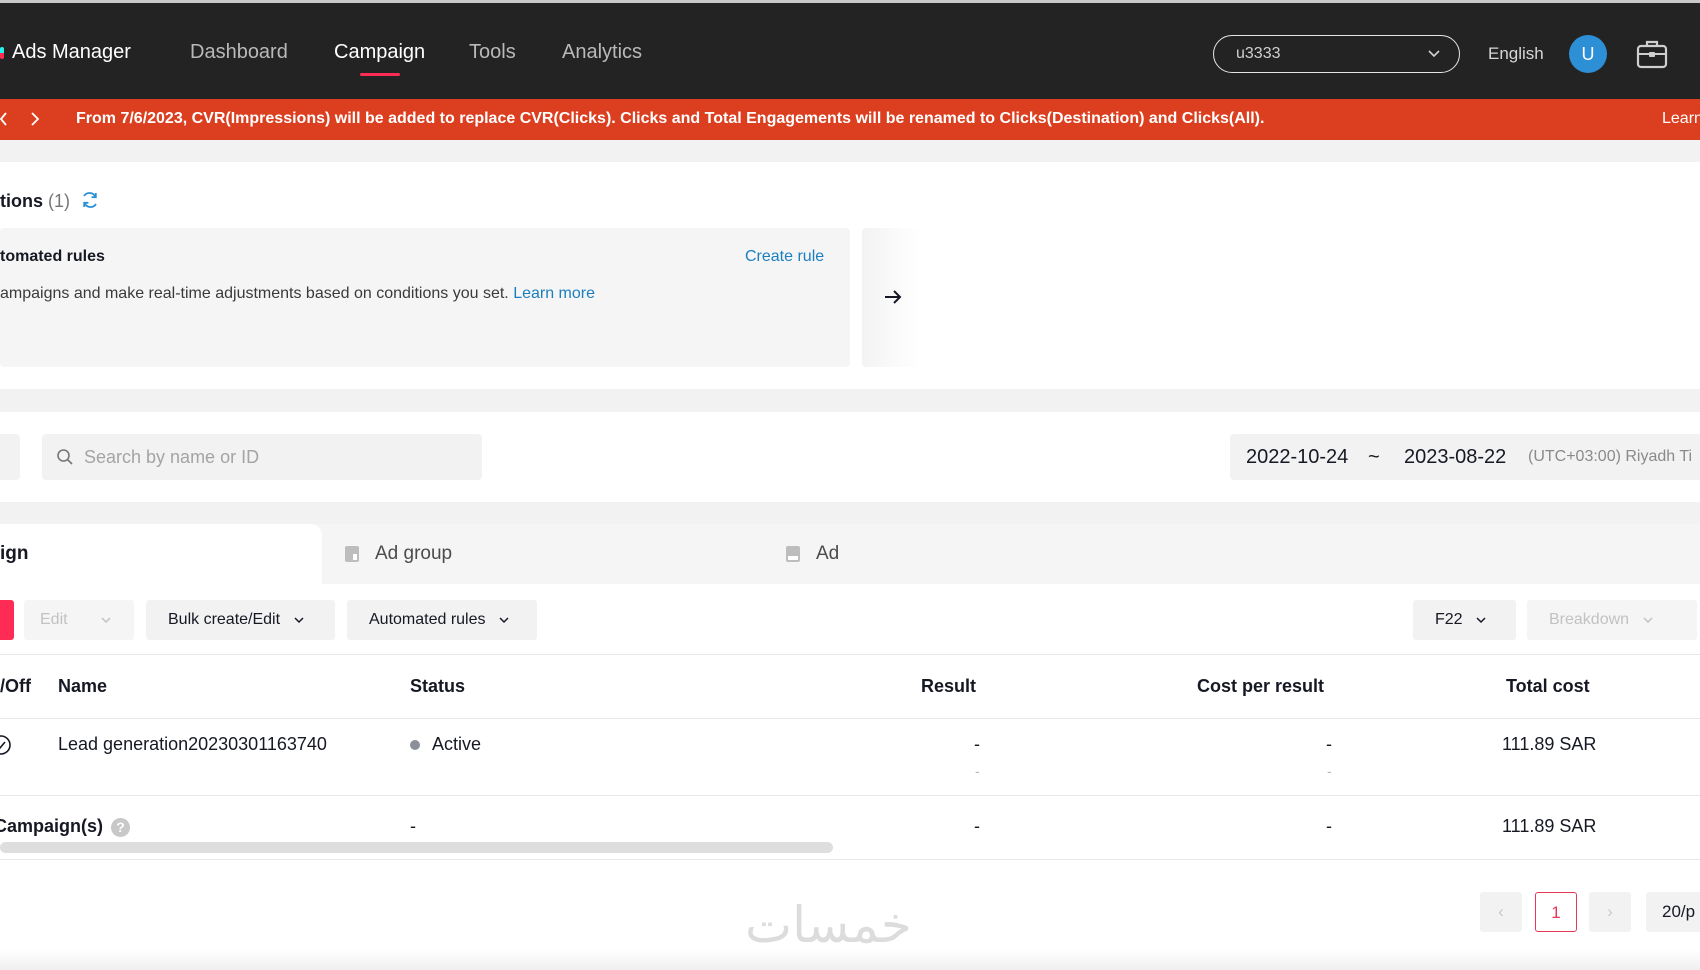  What do you see at coordinates (82, 686) in the screenshot?
I see `col-header-name: Name` at bounding box center [82, 686].